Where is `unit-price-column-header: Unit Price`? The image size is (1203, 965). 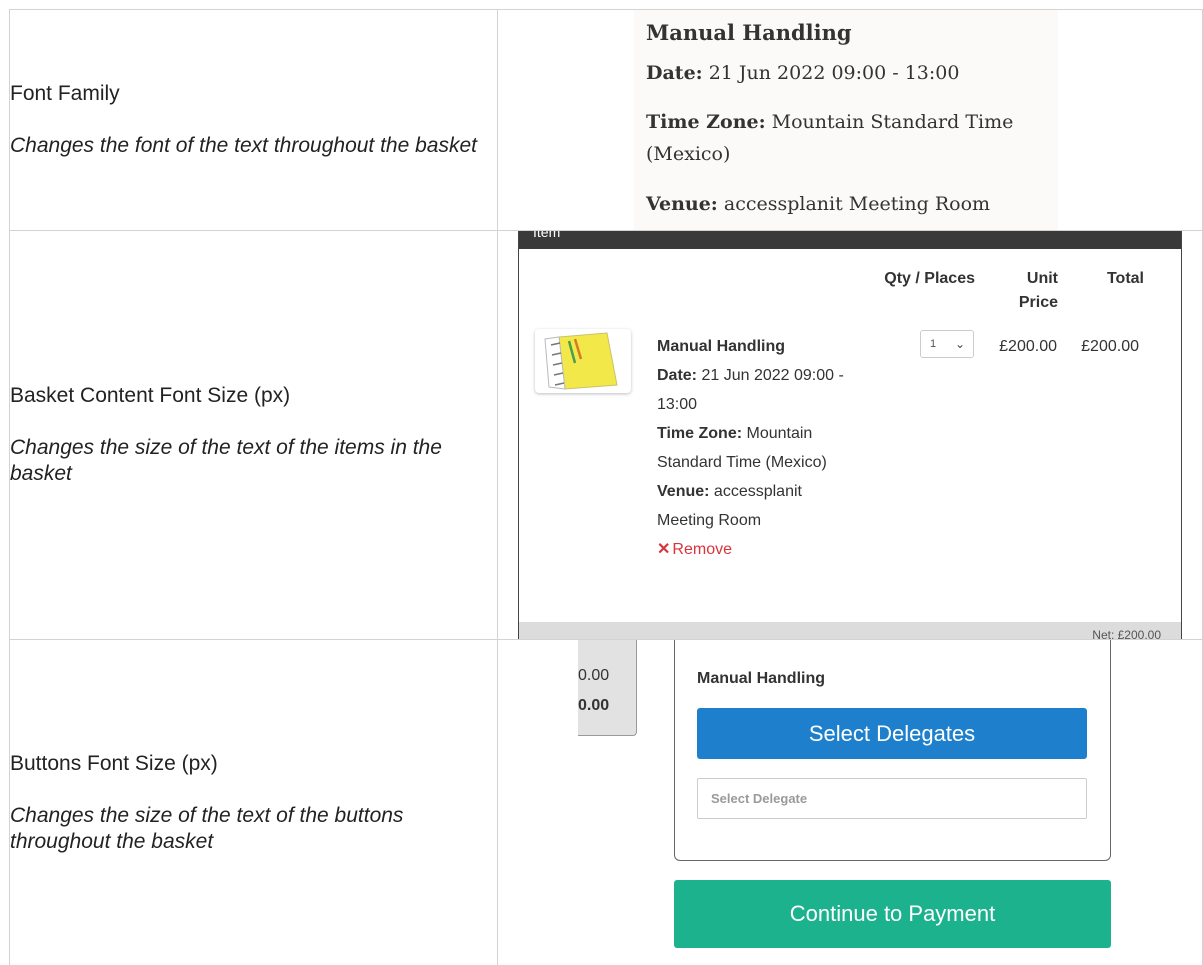 unit-price-column-header: Unit Price is located at coordinates (1038, 290).